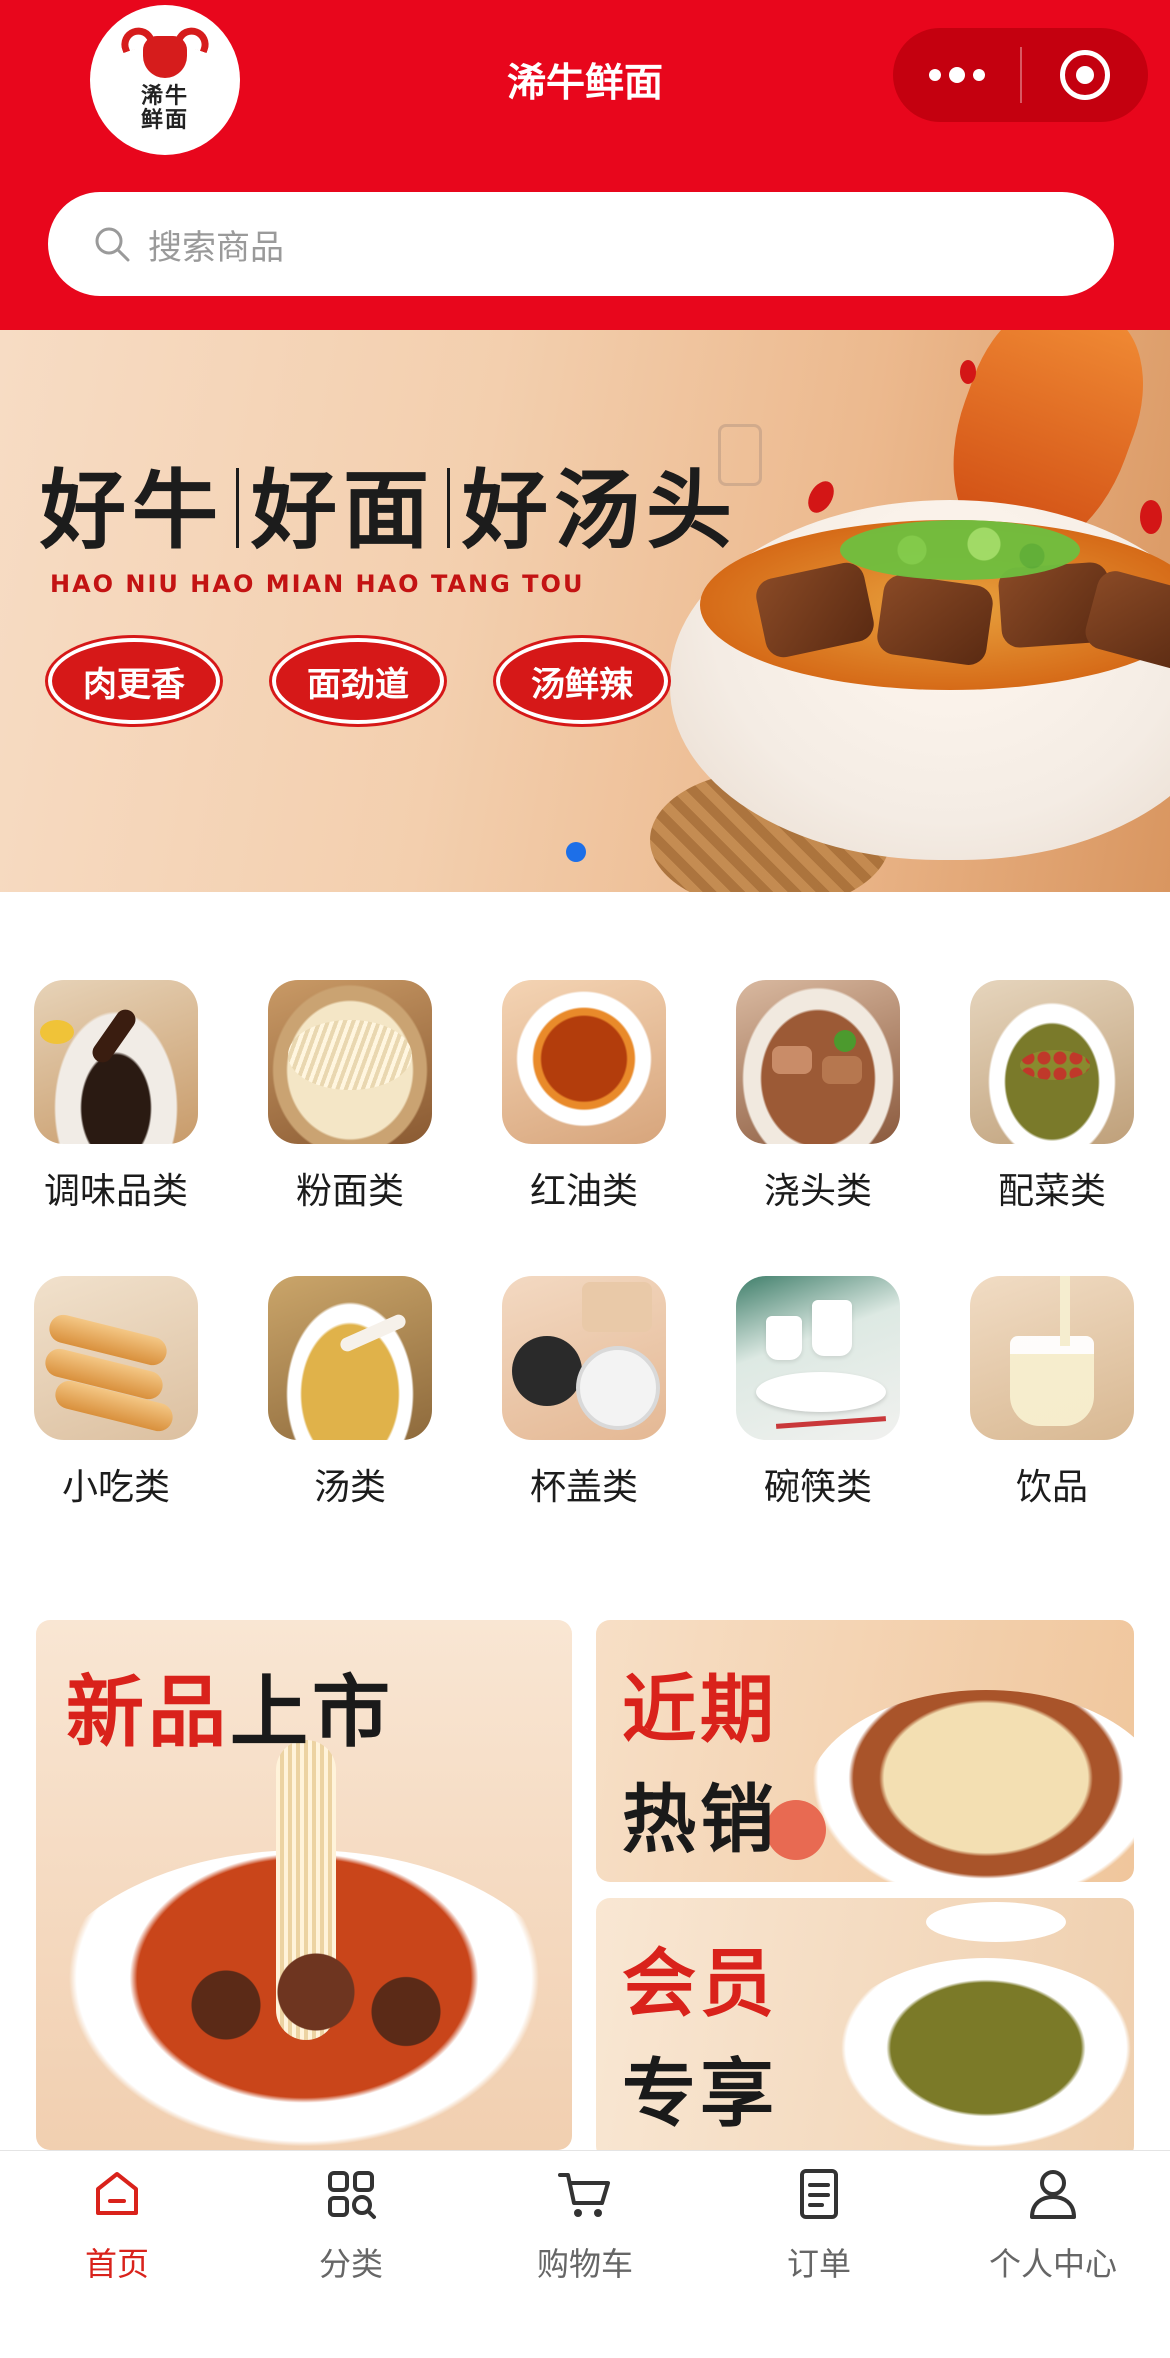 The height and width of the screenshot is (2358, 1170). I want to click on category-item: 调味品类, so click(116, 1110).